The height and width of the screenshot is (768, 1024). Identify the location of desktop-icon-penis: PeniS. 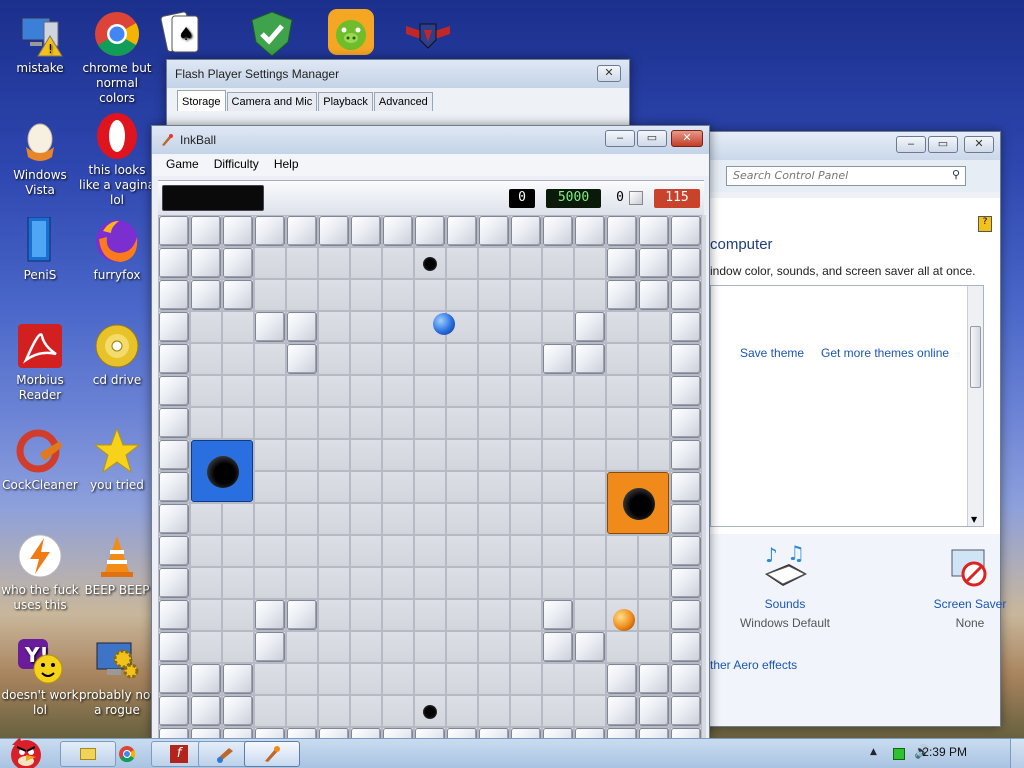
(40, 249).